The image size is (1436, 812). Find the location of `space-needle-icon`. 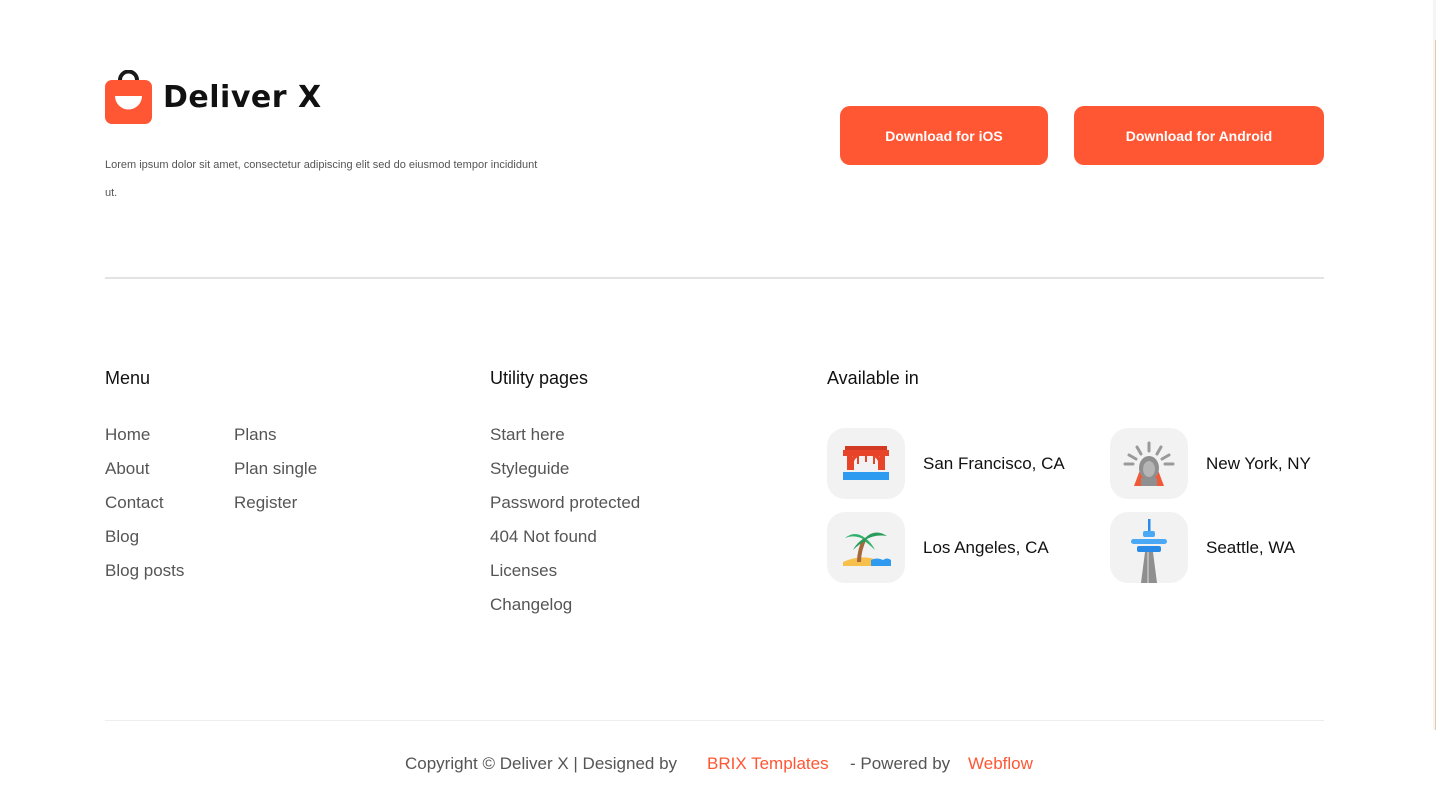

space-needle-icon is located at coordinates (1149, 547).